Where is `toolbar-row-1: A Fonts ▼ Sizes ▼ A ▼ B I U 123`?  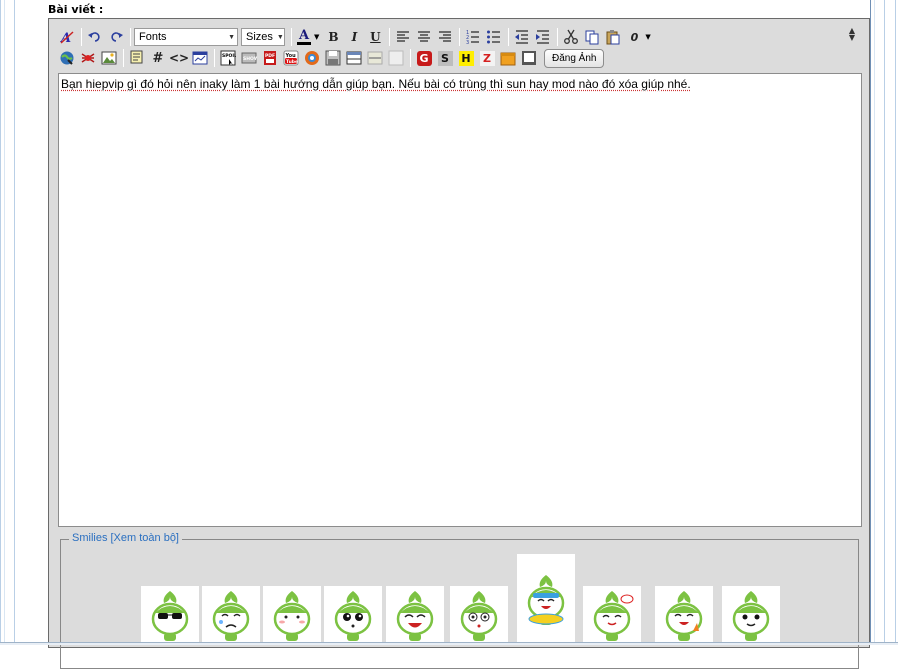 toolbar-row-1: A Fonts ▼ Sizes ▼ A ▼ B I U 123 is located at coordinates (354, 37).